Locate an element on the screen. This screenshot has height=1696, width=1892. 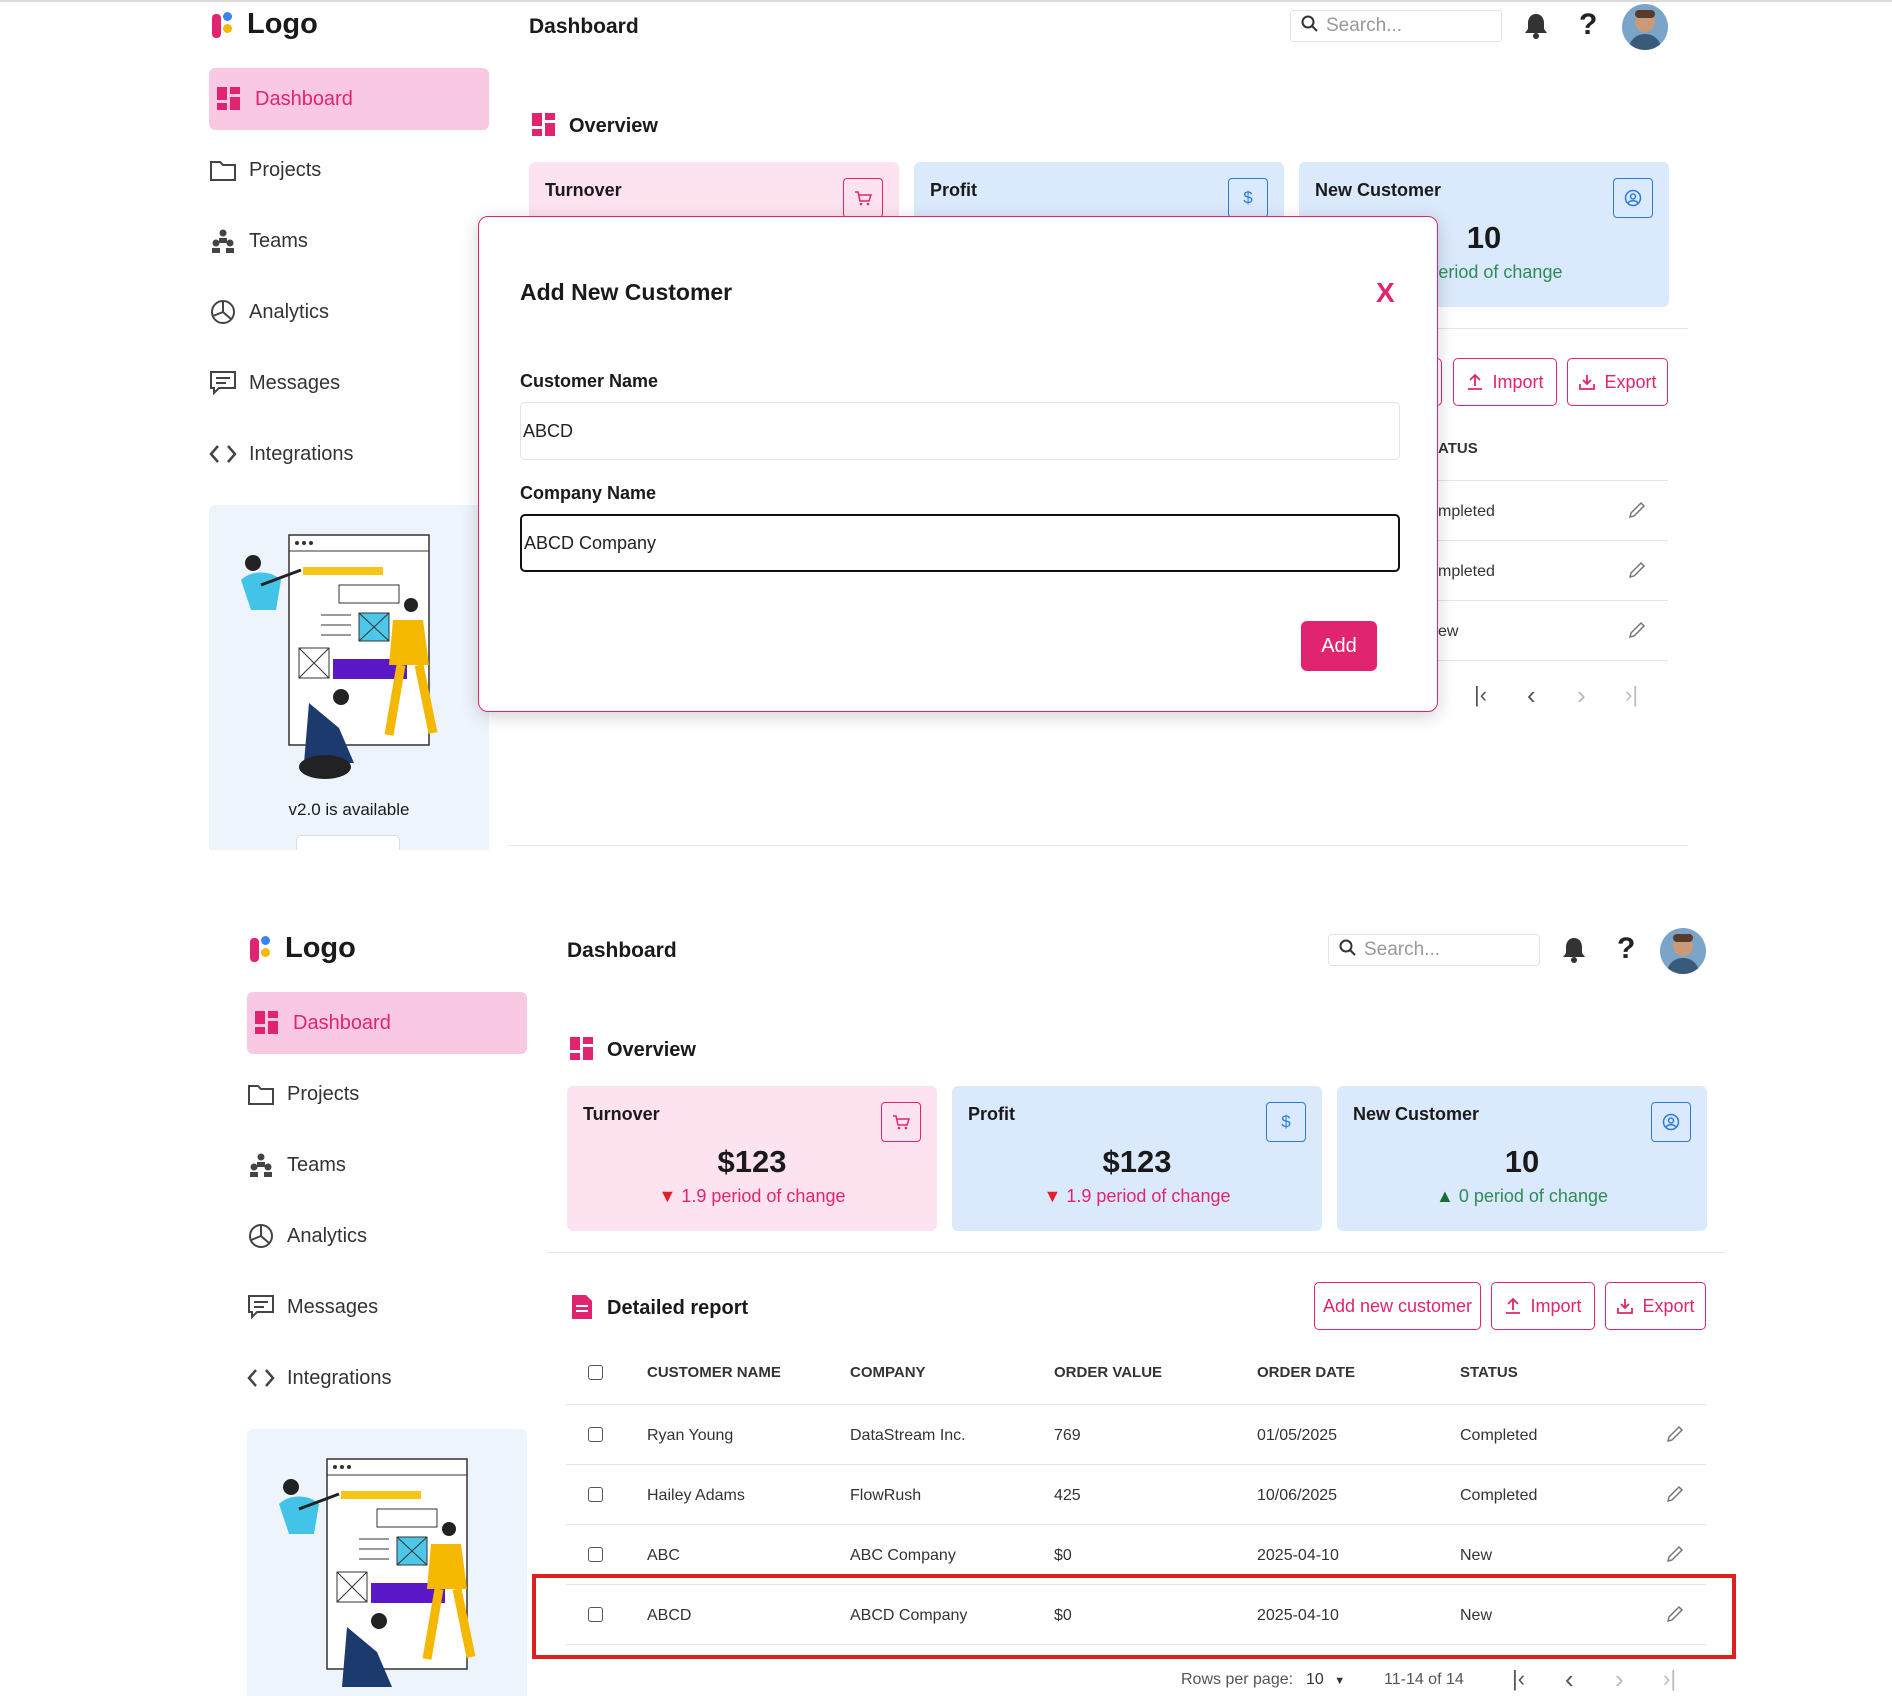
import-label: Import is located at coordinates (1518, 381).